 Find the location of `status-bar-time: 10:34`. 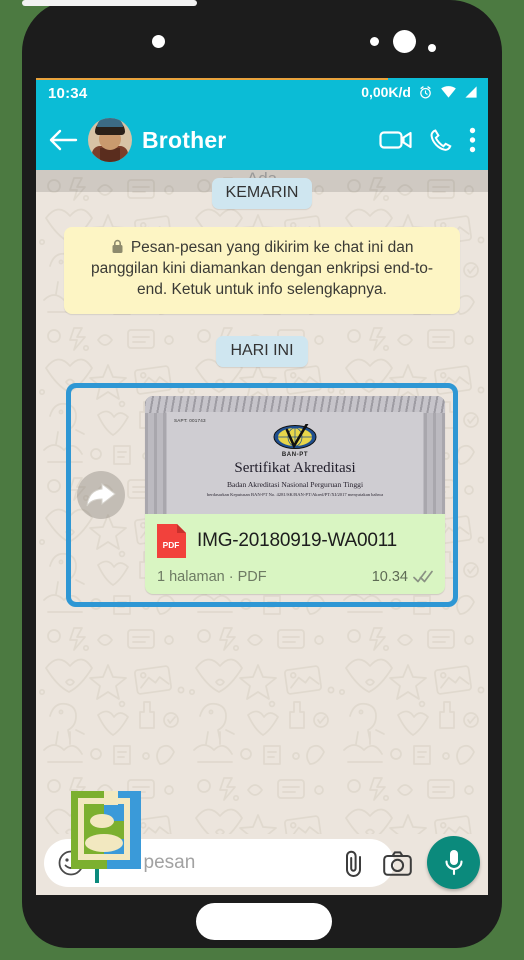

status-bar-time: 10:34 is located at coordinates (68, 93).